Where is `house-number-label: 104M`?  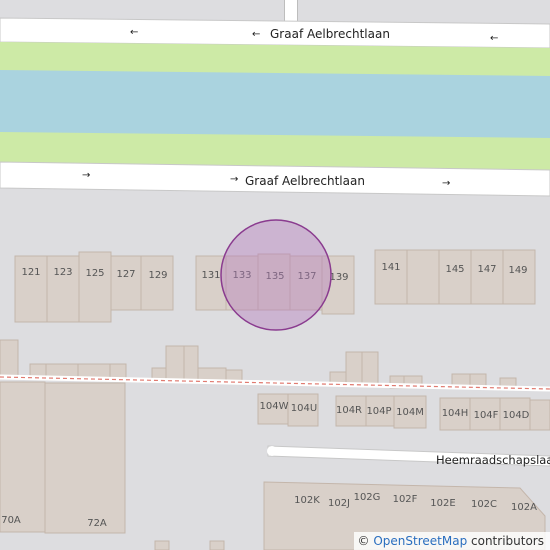 house-number-label: 104M is located at coordinates (410, 412).